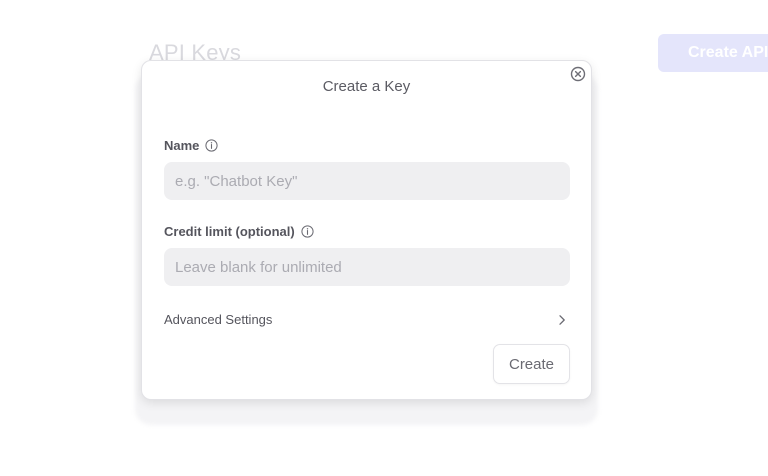  Describe the element at coordinates (713, 53) in the screenshot. I see `create-api-key-button: Create API` at that location.